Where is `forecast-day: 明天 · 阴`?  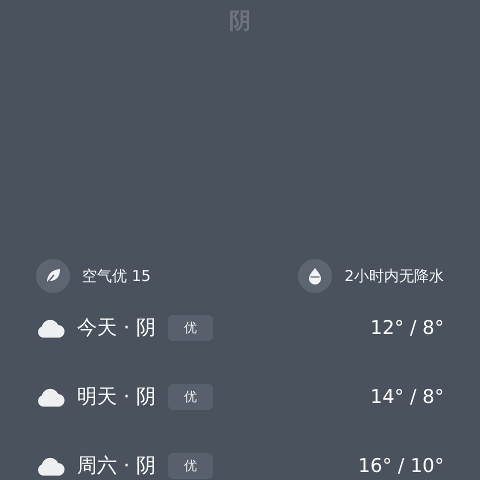
forecast-day: 明天 · 阴 is located at coordinates (116, 396).